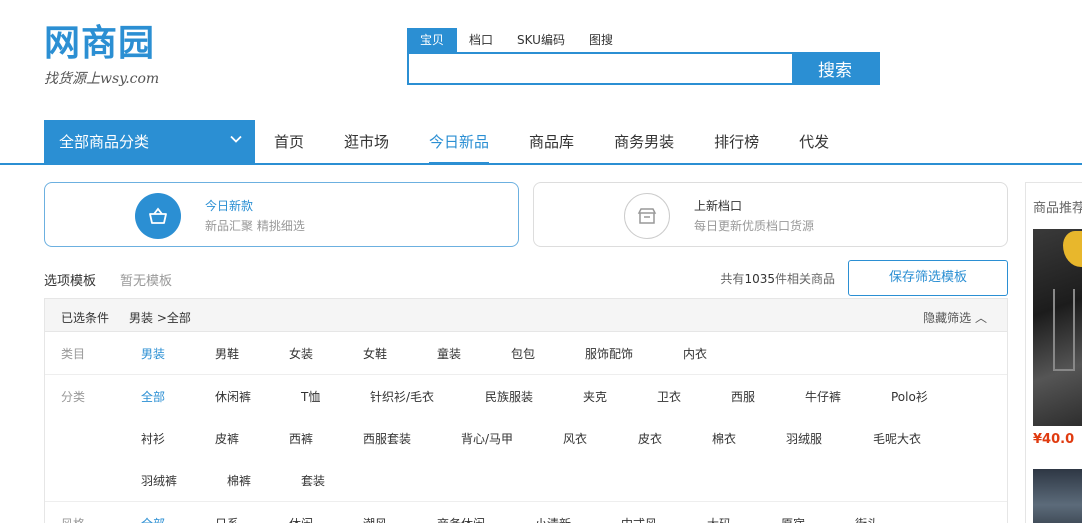 The width and height of the screenshot is (1082, 523). Describe the element at coordinates (509, 396) in the screenshot. I see `filter-option: 民族服装` at that location.